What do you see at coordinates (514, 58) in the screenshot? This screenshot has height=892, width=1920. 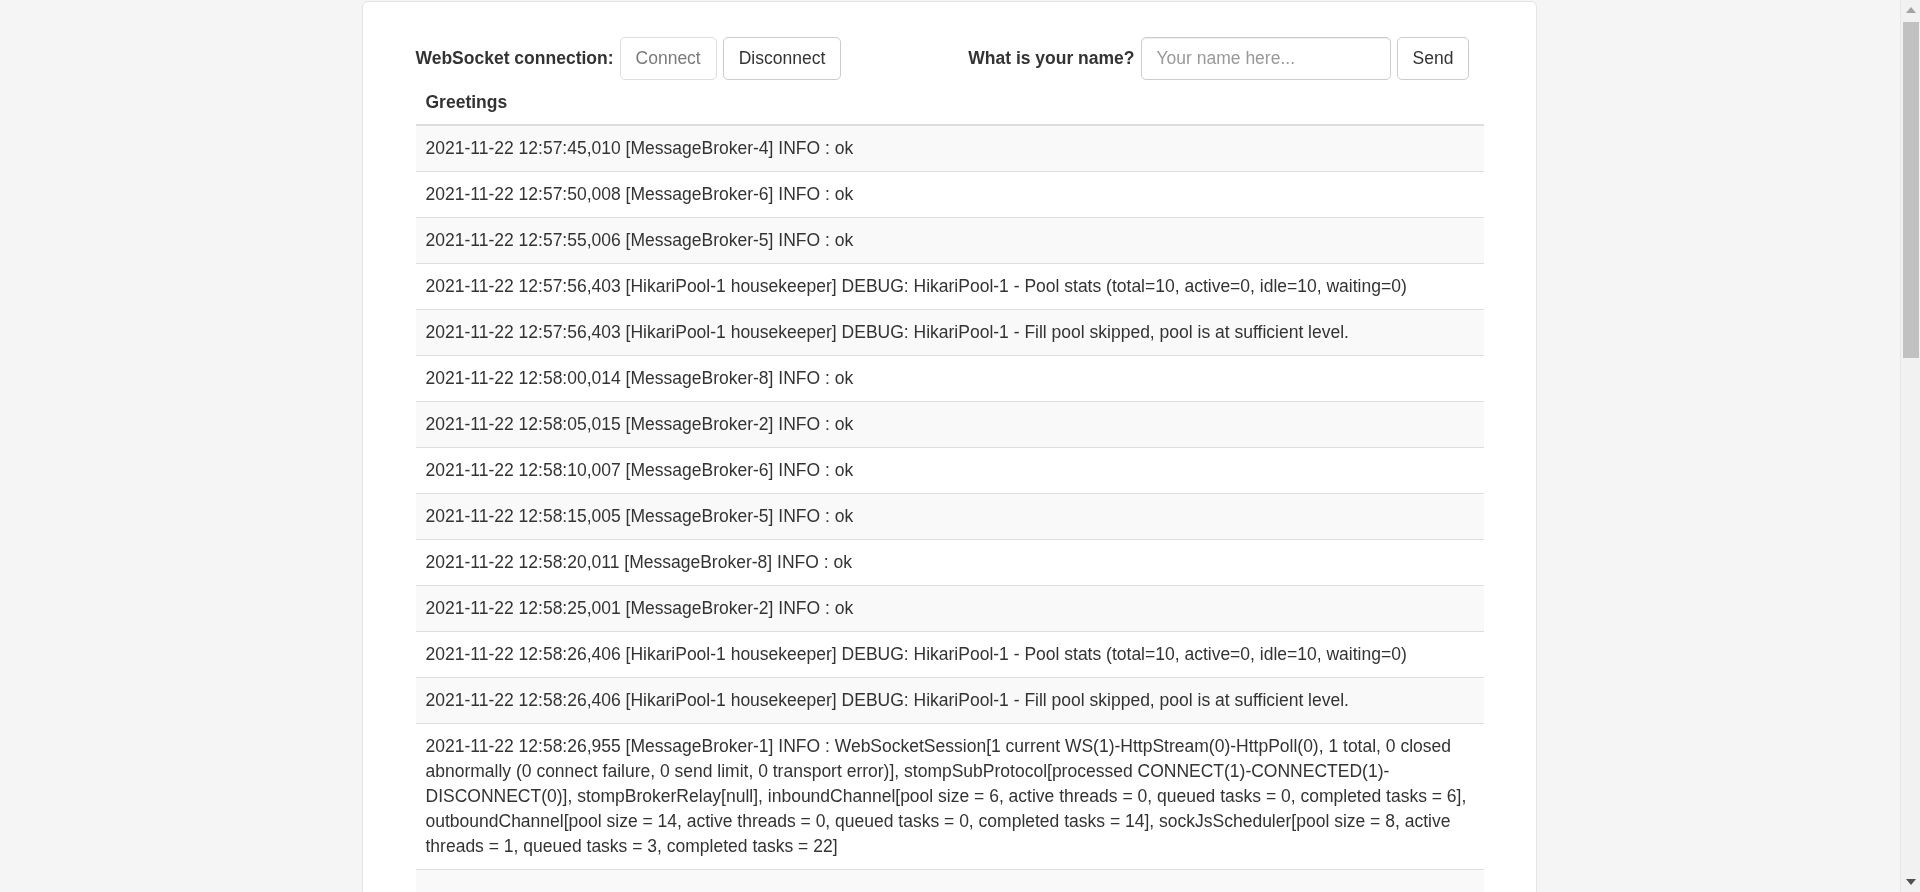 I see `connection-label: WebSocket connection:` at bounding box center [514, 58].